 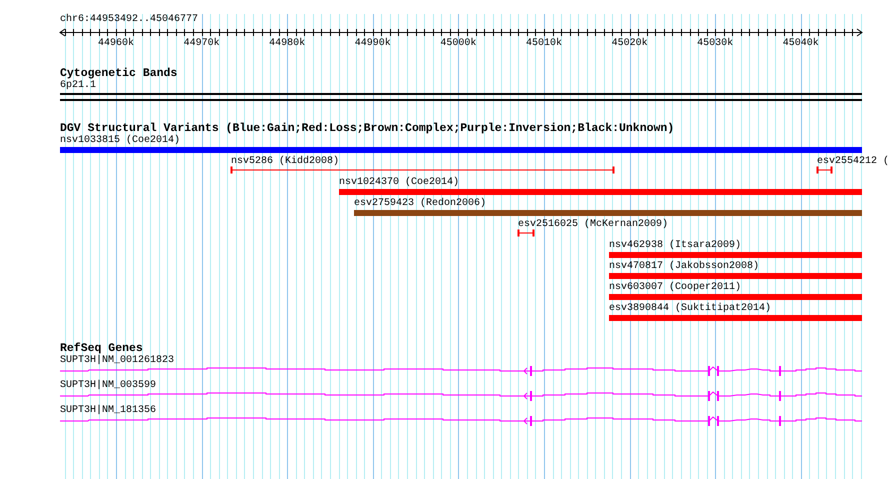 What do you see at coordinates (630, 44) in the screenshot?
I see `ruler-tick-label: 45020k` at bounding box center [630, 44].